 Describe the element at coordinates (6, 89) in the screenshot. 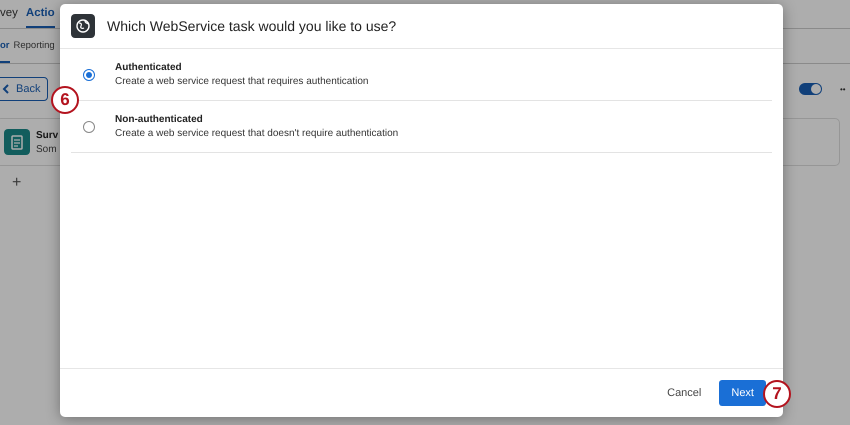

I see `chevron-left-icon` at that location.